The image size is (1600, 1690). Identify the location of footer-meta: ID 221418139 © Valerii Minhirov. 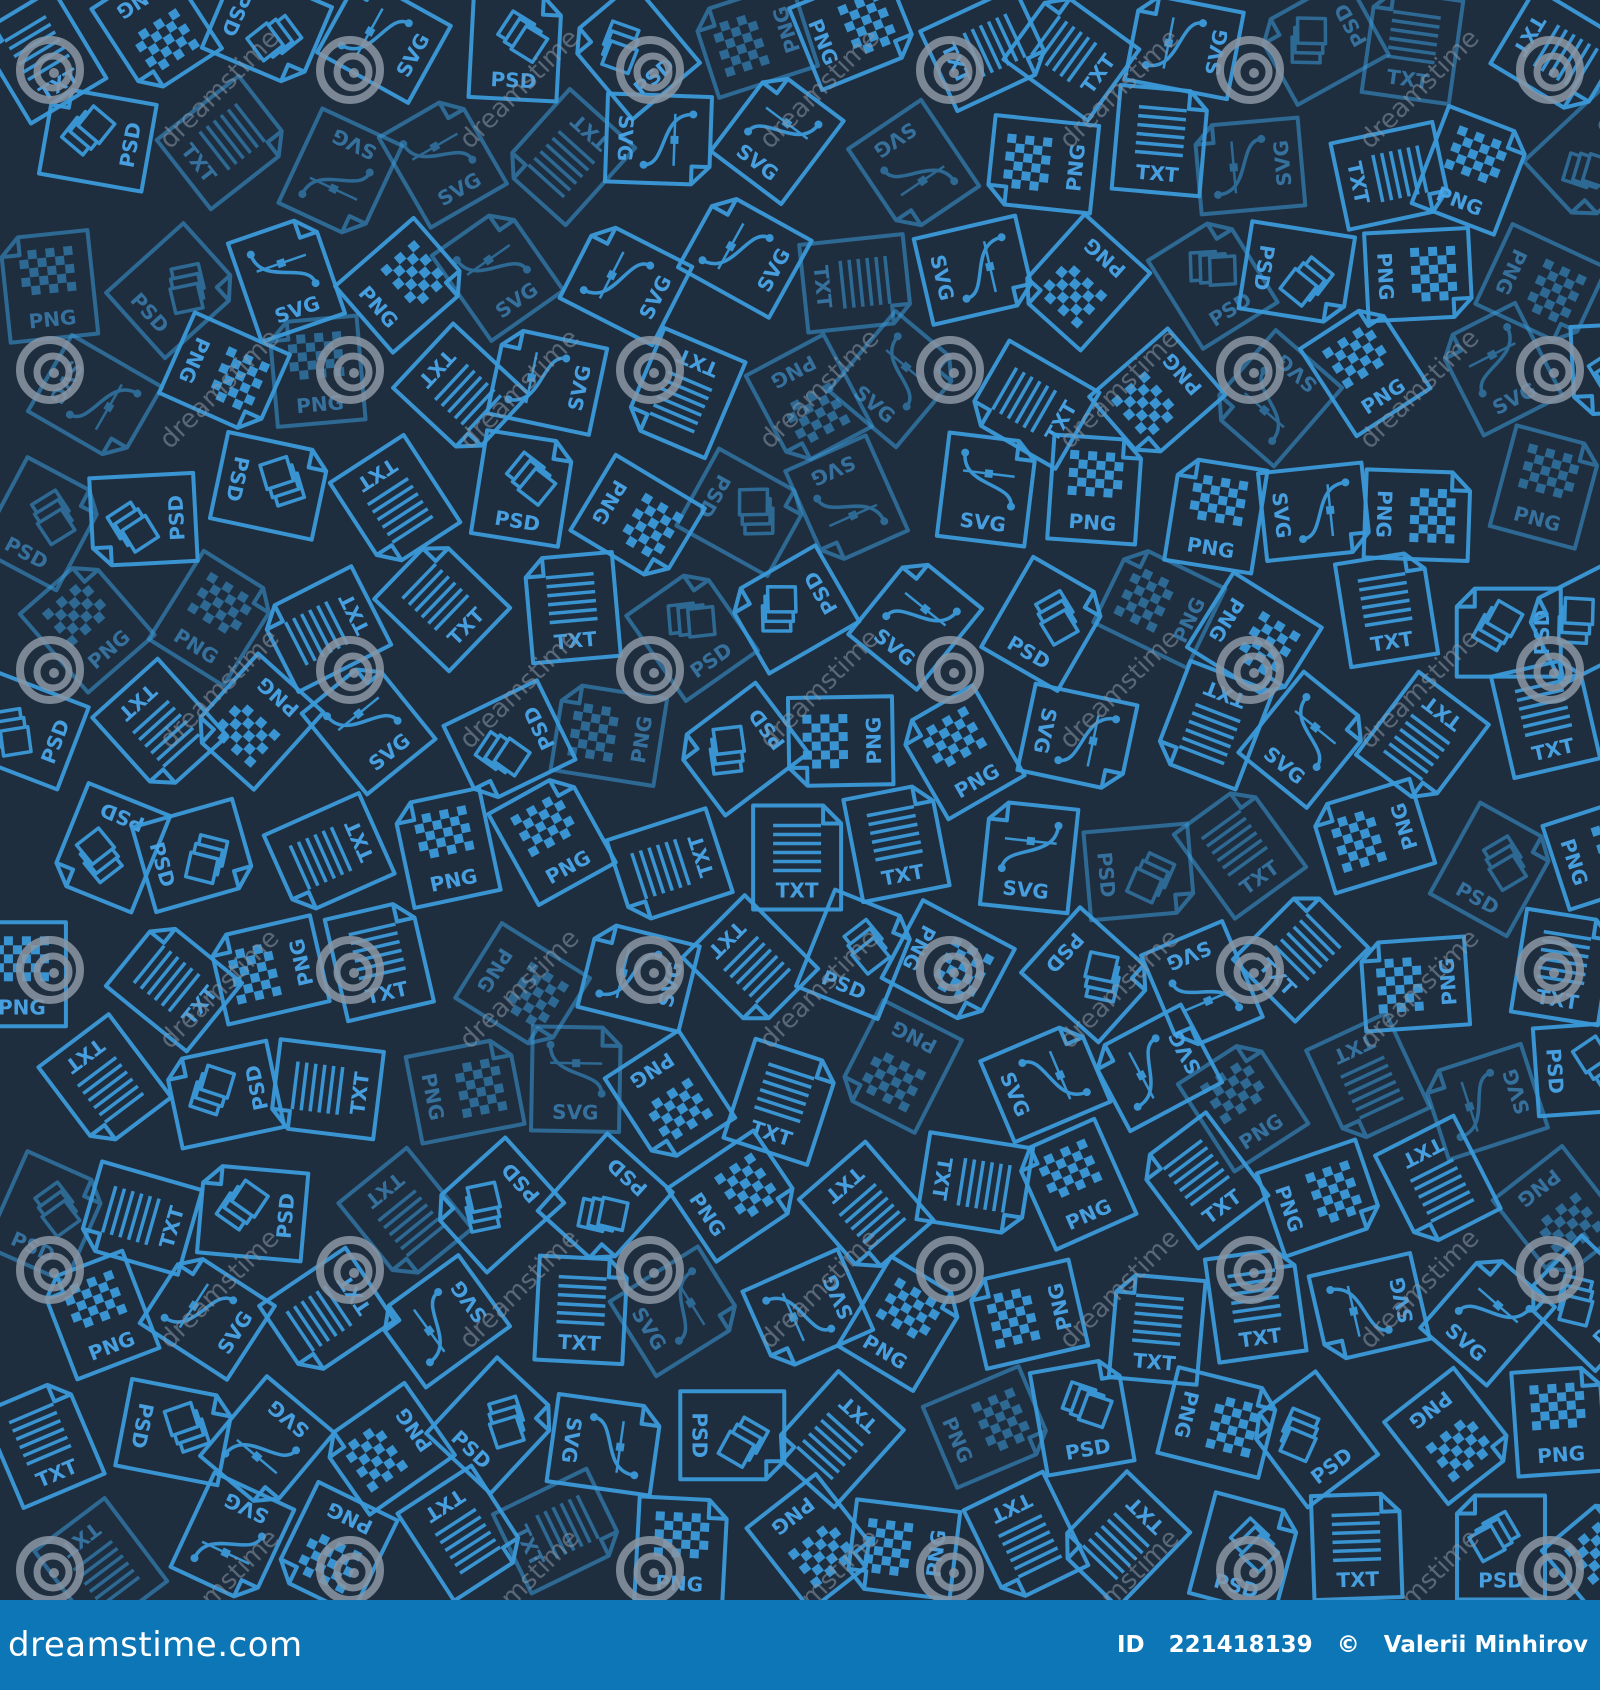
(1352, 1645).